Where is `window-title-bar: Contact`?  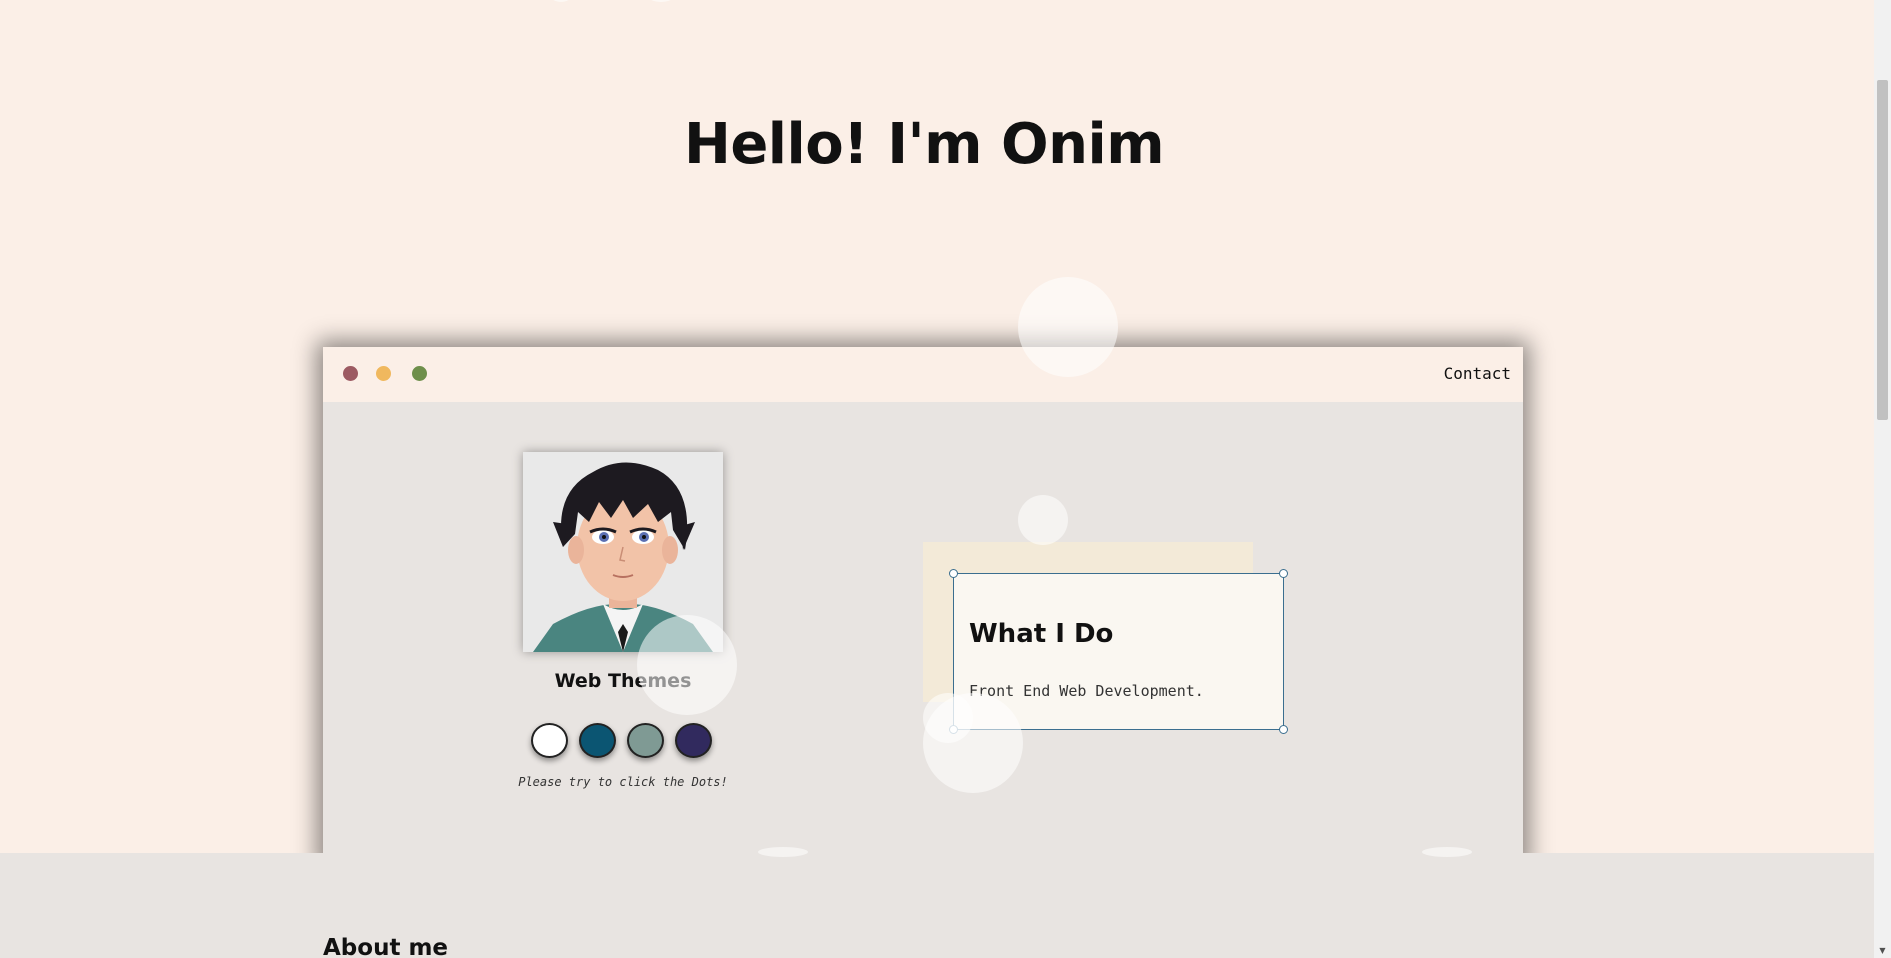 window-title-bar: Contact is located at coordinates (923, 374).